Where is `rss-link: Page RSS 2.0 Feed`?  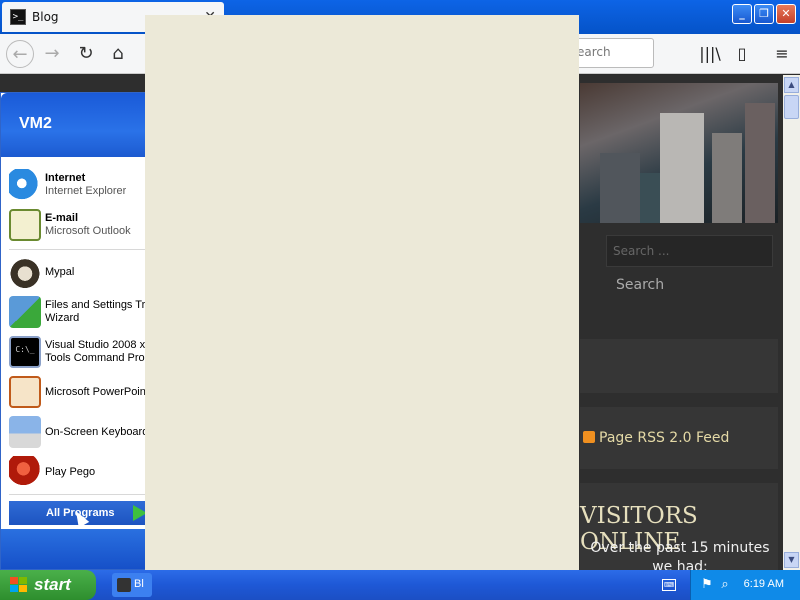 rss-link: Page RSS 2.0 Feed is located at coordinates (656, 438).